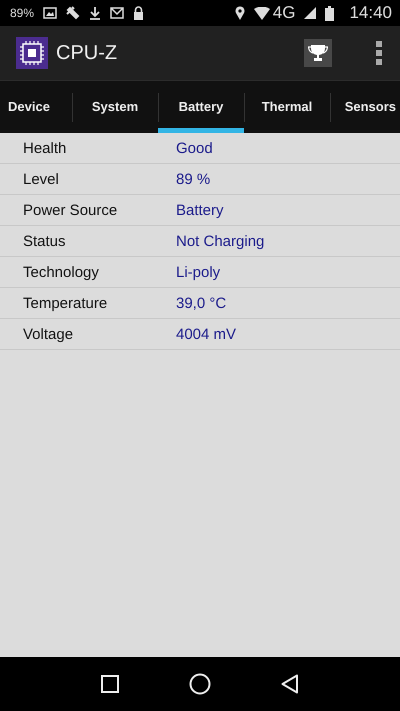 The height and width of the screenshot is (711, 400). I want to click on mail-icon, so click(117, 13).